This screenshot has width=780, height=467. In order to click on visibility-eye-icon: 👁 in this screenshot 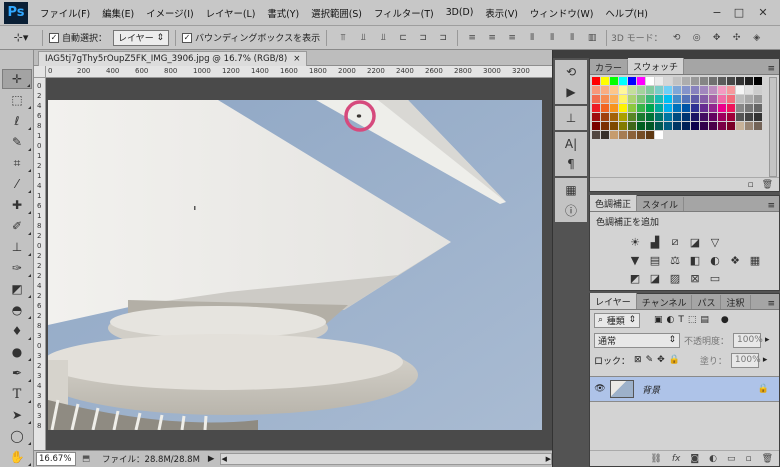, I will do `click(600, 389)`.